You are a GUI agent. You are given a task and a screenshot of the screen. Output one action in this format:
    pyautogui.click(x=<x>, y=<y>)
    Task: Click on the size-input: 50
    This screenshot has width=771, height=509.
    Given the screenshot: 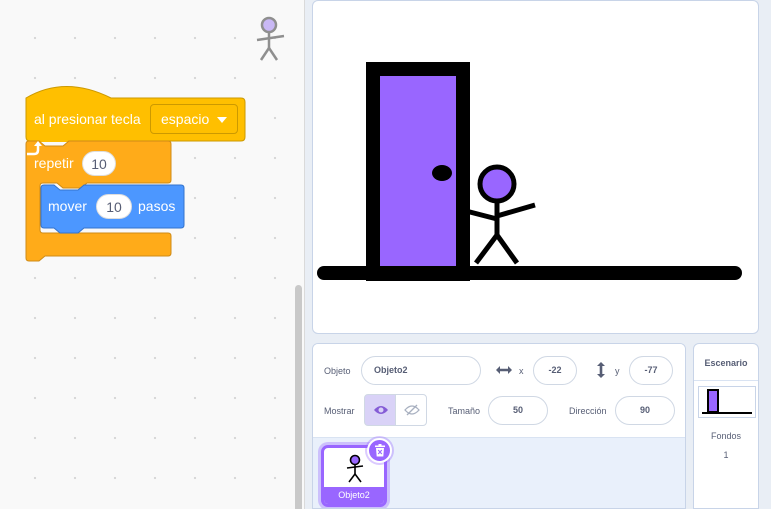 What is the action you would take?
    pyautogui.click(x=518, y=410)
    